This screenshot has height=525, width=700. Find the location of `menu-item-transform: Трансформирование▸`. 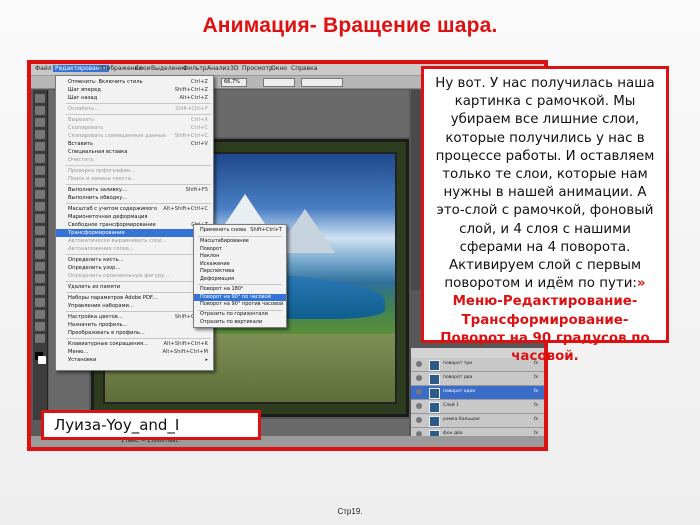

menu-item-transform: Трансформирование▸ is located at coordinates (134, 233).